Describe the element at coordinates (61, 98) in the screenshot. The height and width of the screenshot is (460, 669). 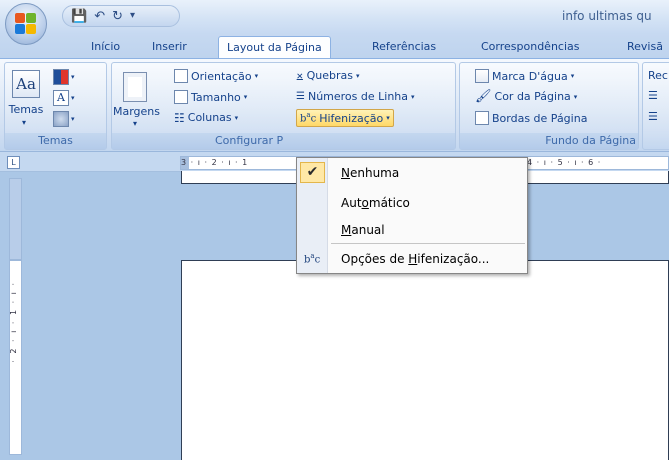
I see `theme-fonts-icon: A` at that location.